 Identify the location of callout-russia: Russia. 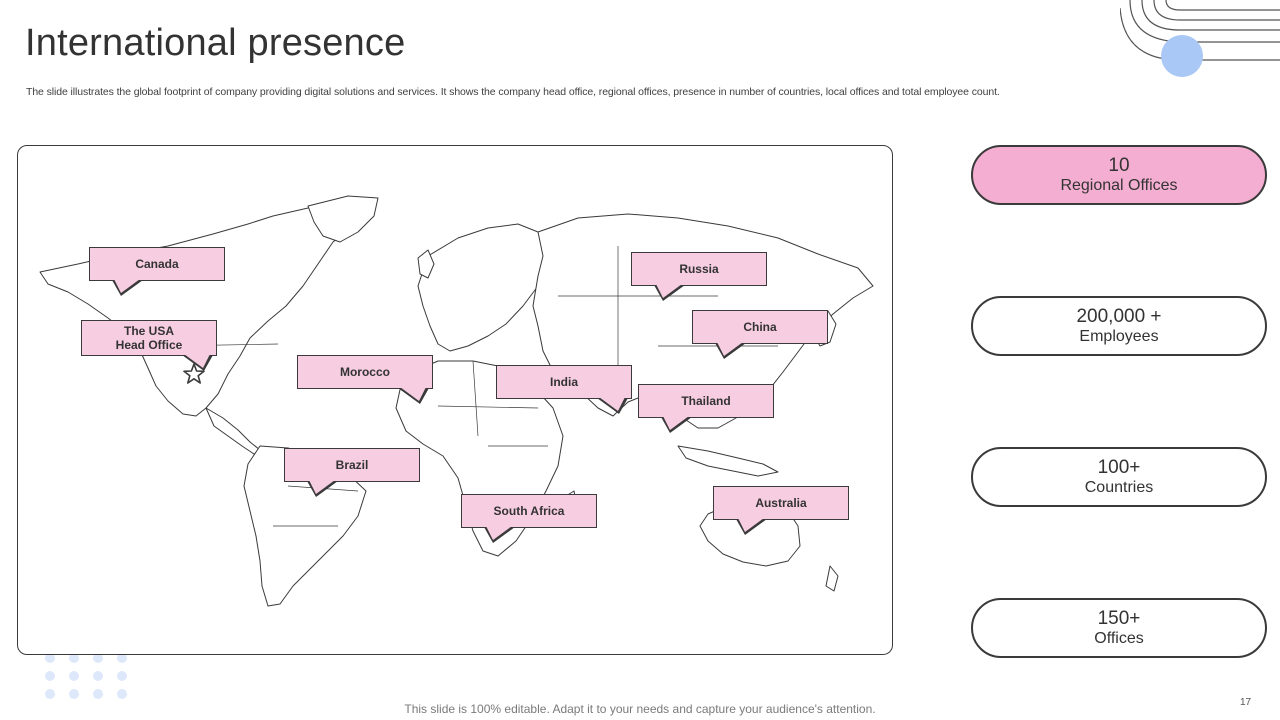
(699, 276).